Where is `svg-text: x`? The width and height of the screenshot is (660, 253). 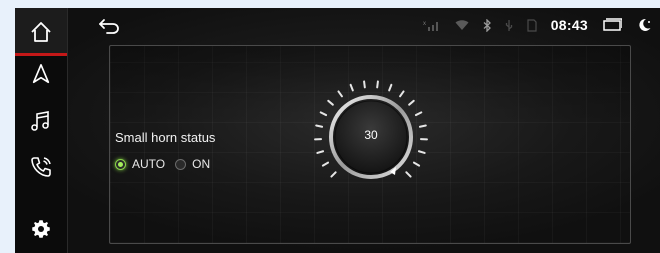 svg-text: x is located at coordinates (424, 24).